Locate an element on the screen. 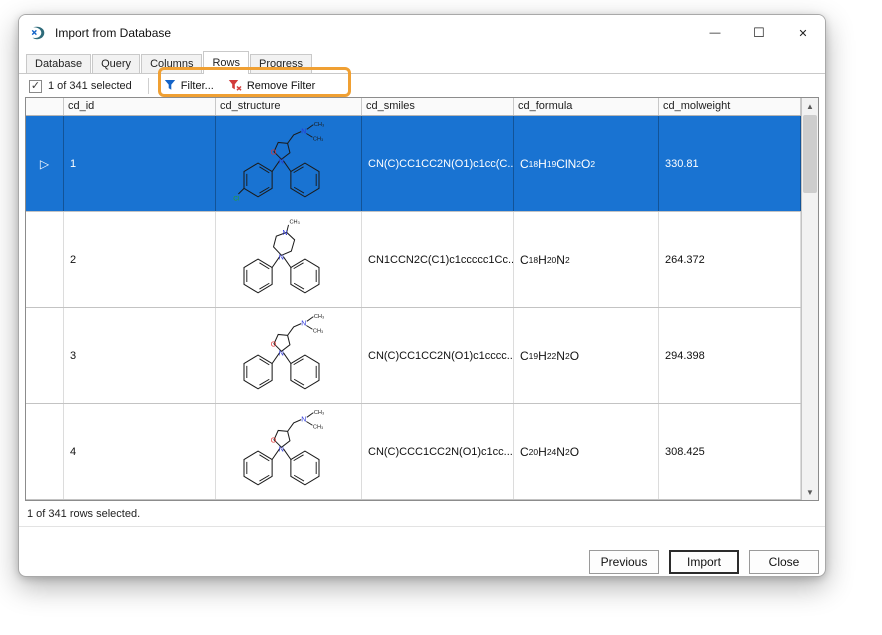 The width and height of the screenshot is (882, 635). header-row-selector is located at coordinates (45, 106).